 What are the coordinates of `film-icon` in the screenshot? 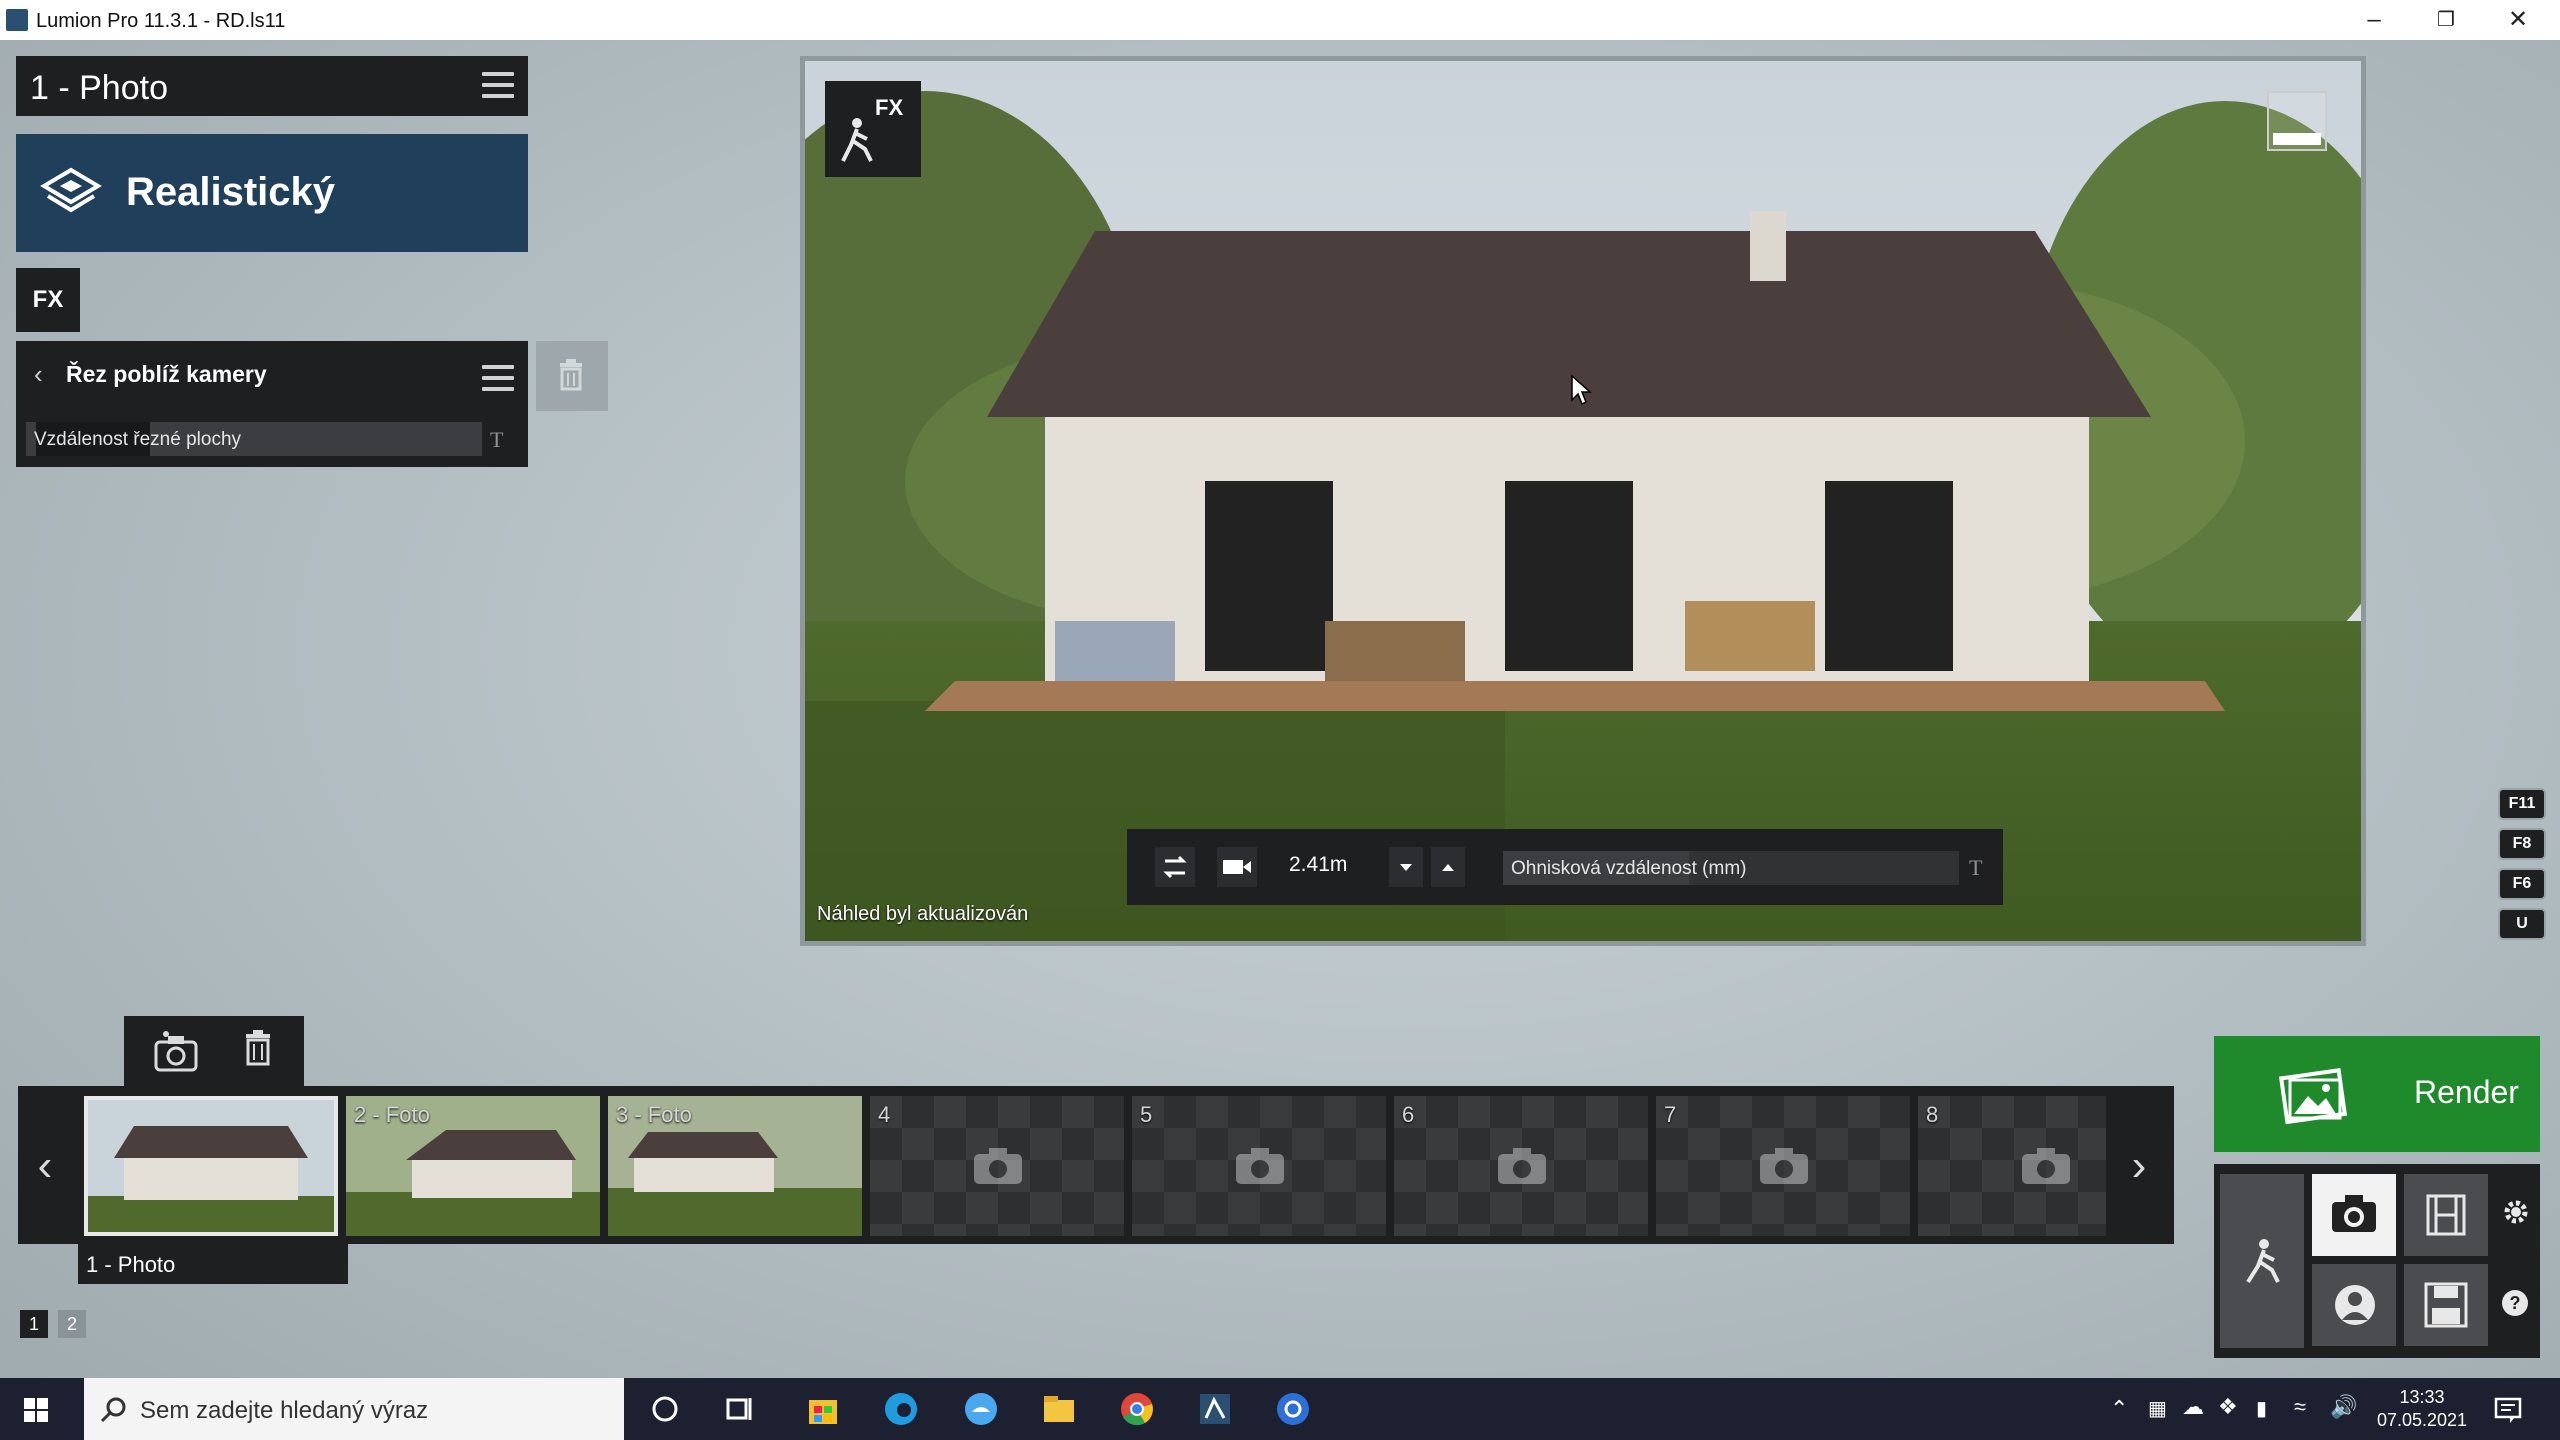 It's located at (2446, 1215).